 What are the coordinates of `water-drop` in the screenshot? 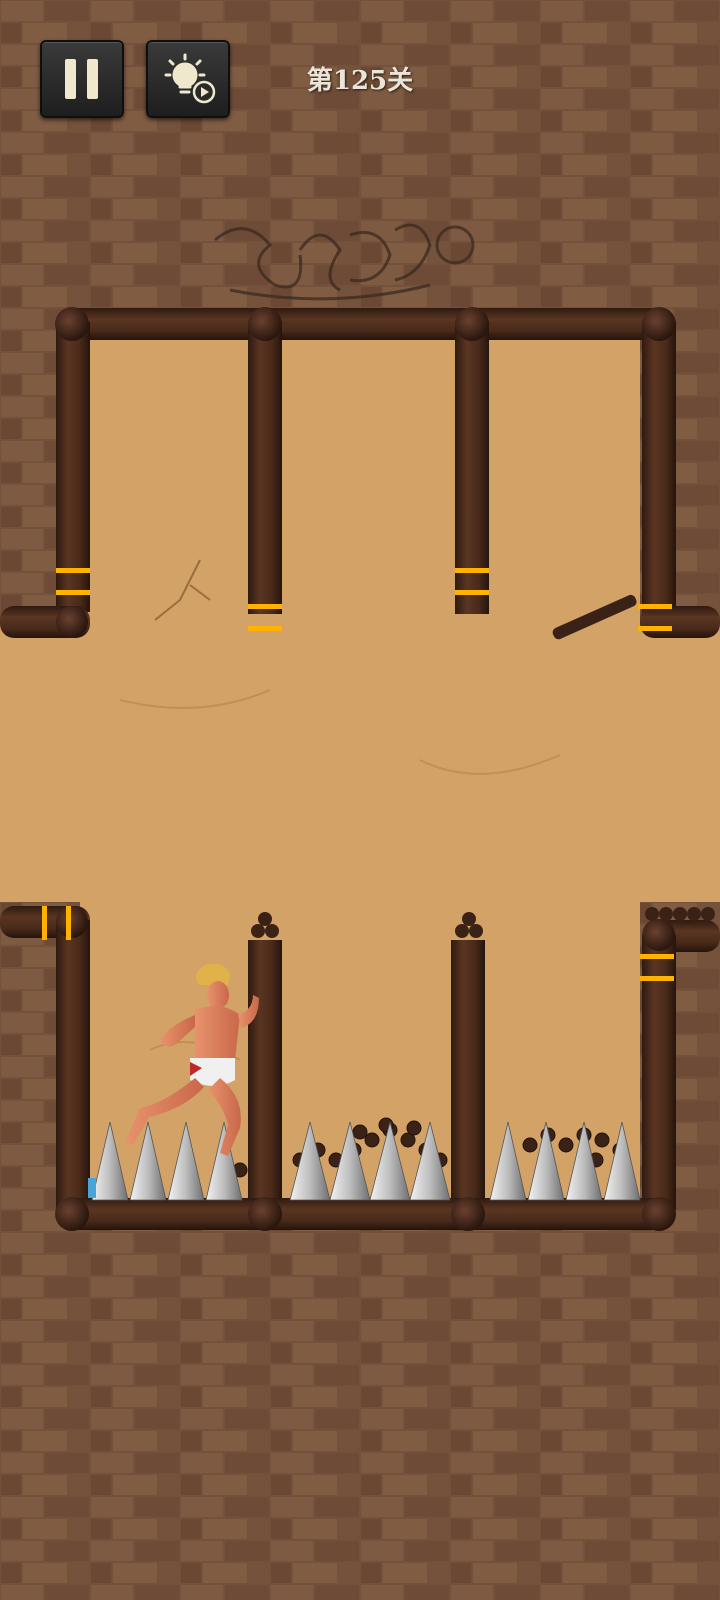 It's located at (92, 1188).